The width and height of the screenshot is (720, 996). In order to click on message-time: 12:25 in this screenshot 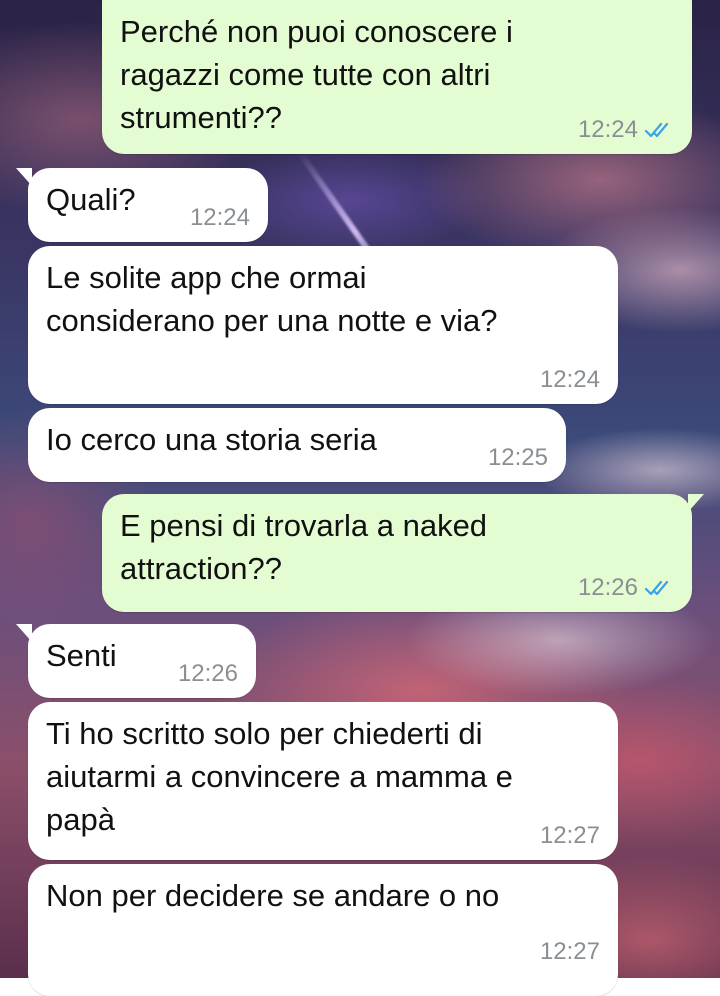, I will do `click(517, 457)`.